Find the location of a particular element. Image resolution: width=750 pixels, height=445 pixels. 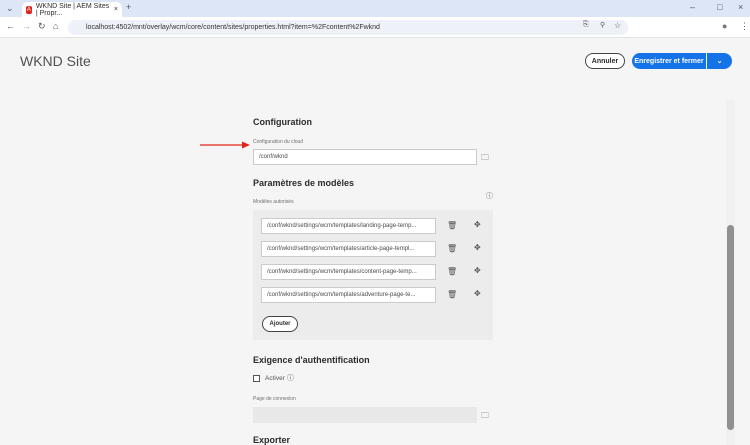

allowed-templates-label: Modèles autorisés is located at coordinates (273, 202).